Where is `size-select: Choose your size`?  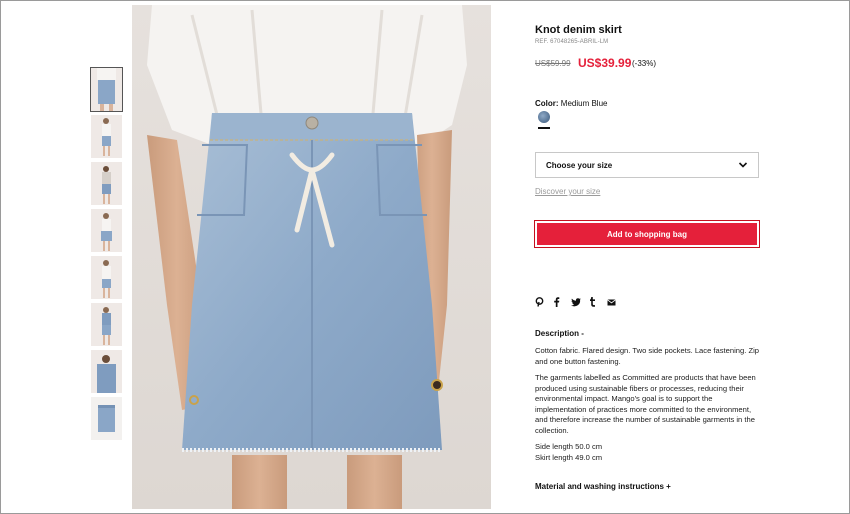 size-select: Choose your size is located at coordinates (647, 165).